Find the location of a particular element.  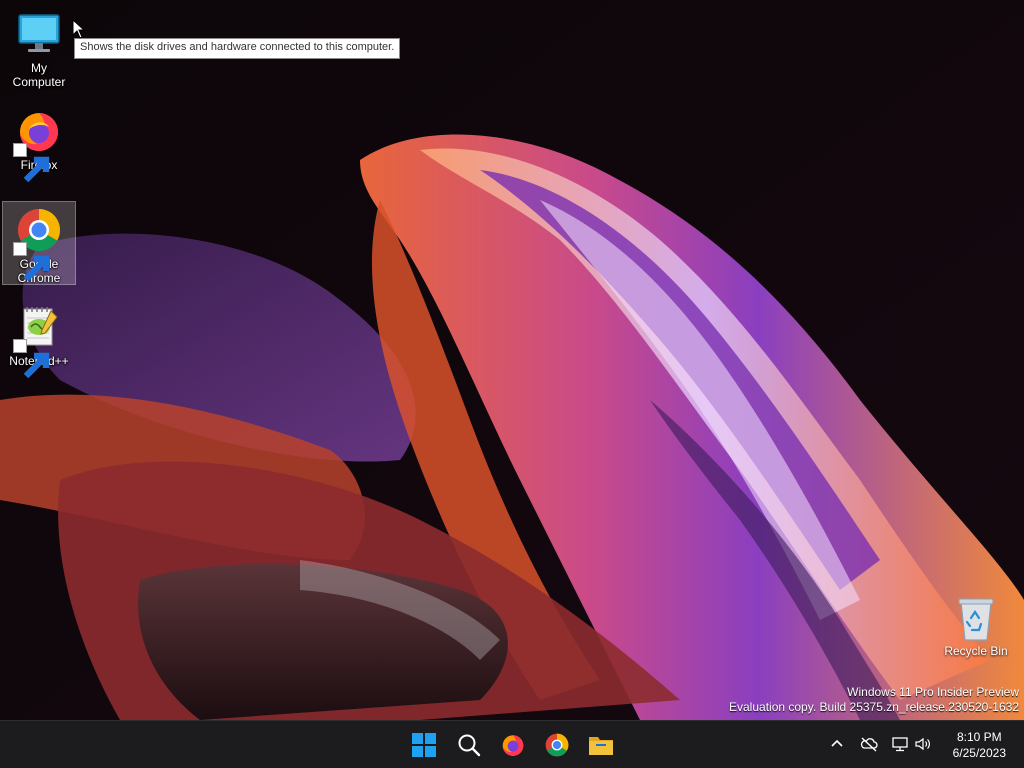

chrome-icon is located at coordinates (557, 745).